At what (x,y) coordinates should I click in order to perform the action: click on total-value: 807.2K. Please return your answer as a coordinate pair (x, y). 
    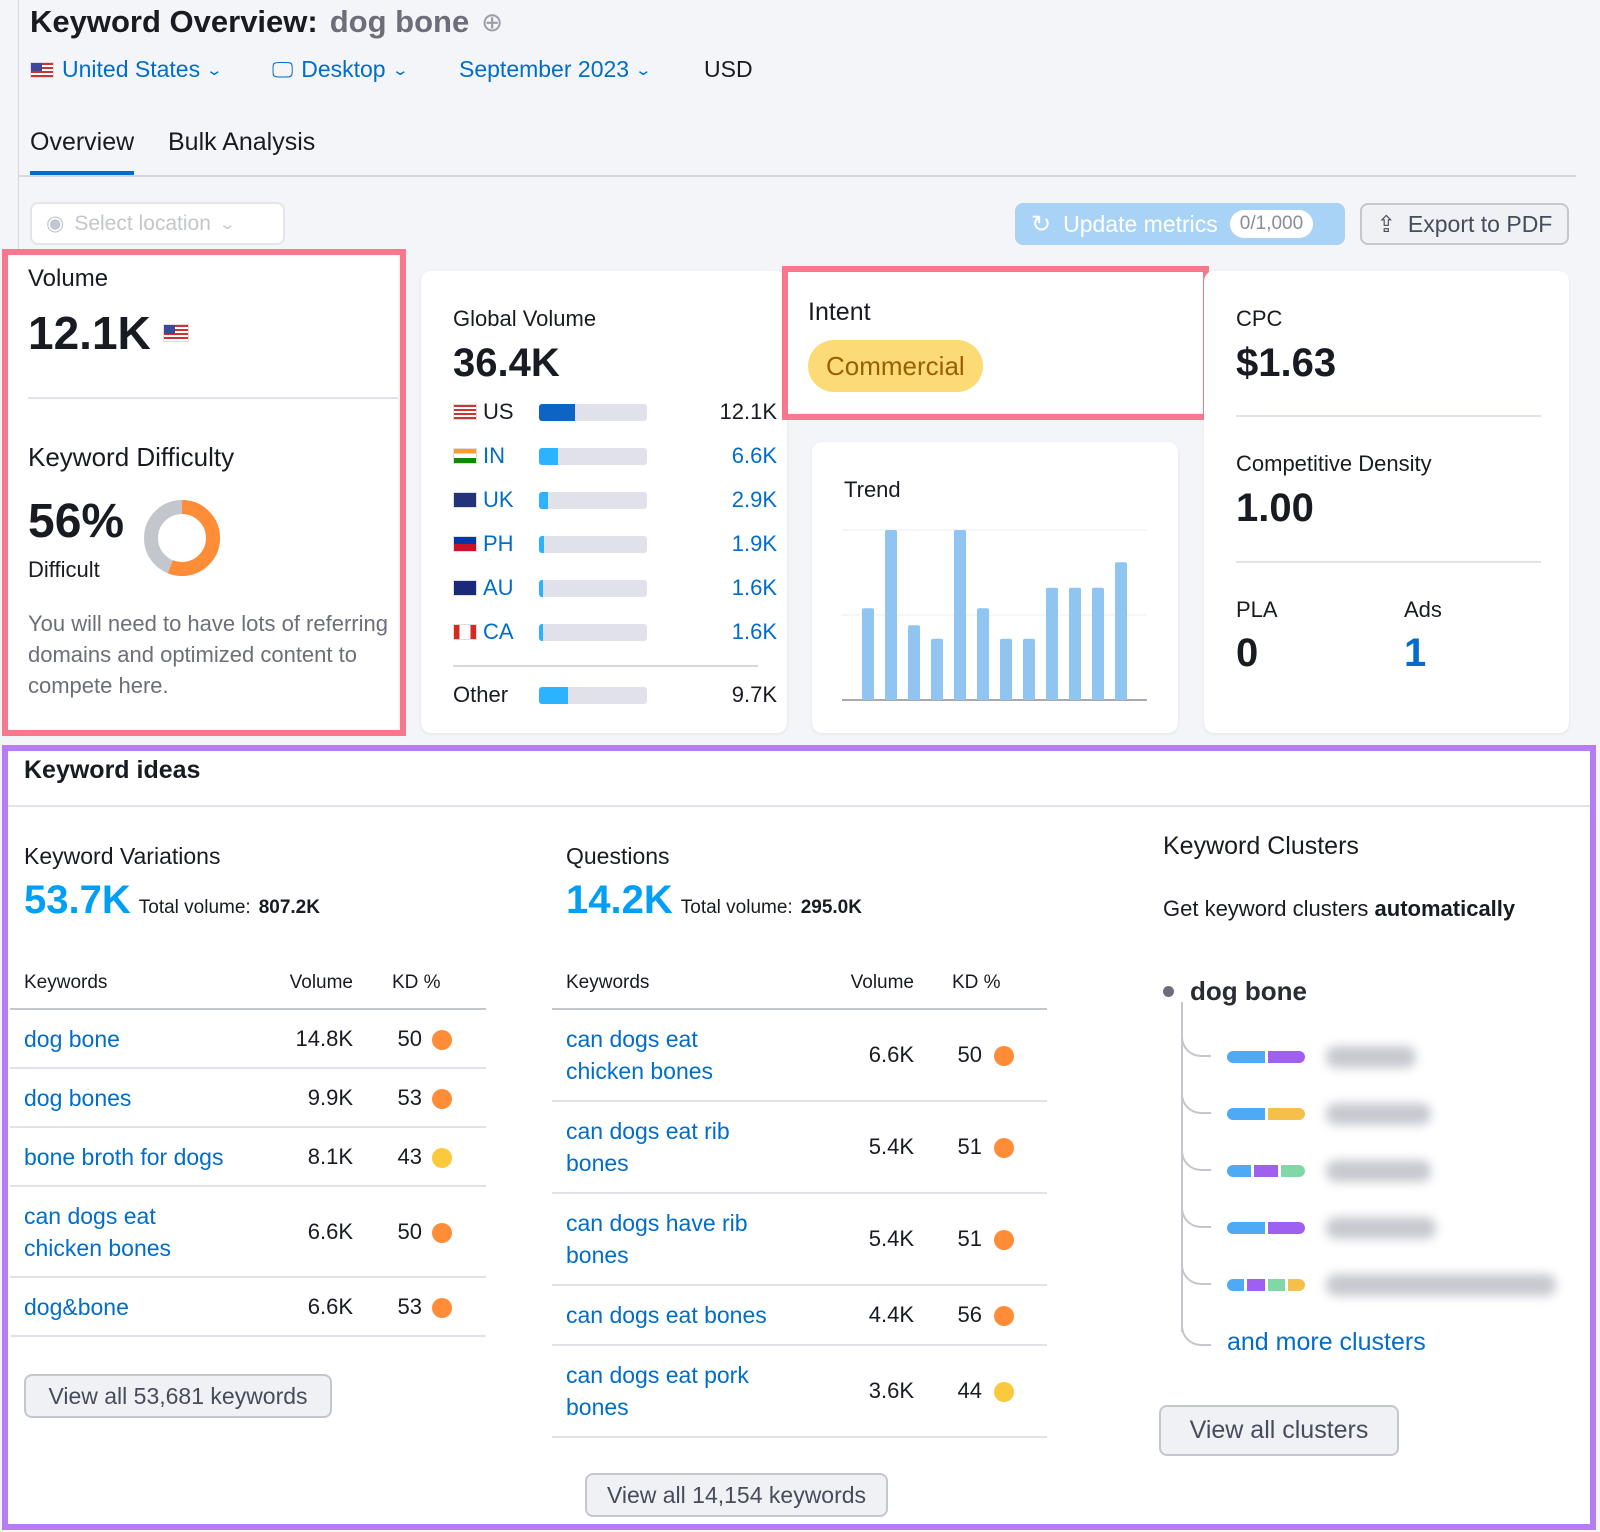
    Looking at the image, I should click on (289, 907).